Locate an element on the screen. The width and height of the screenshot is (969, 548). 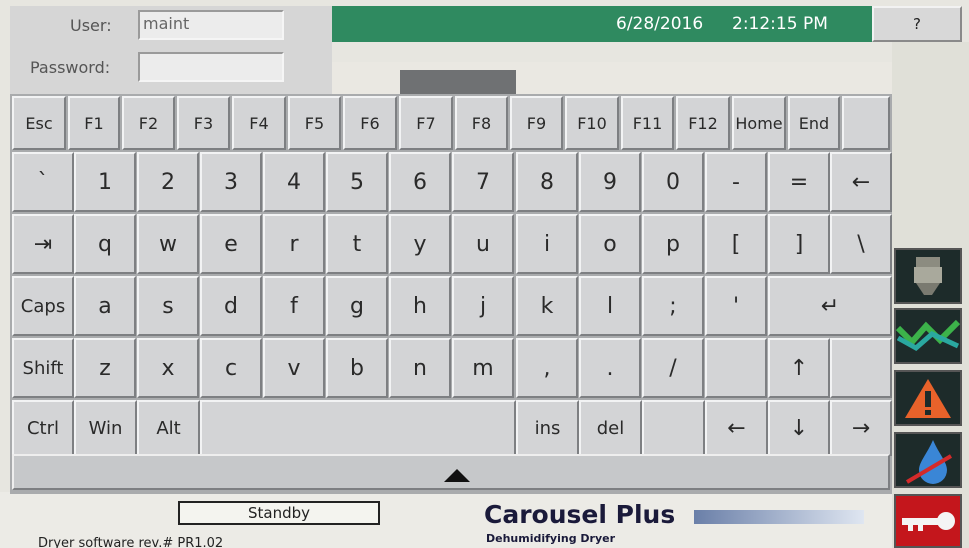
key-h: h is located at coordinates (420, 306).